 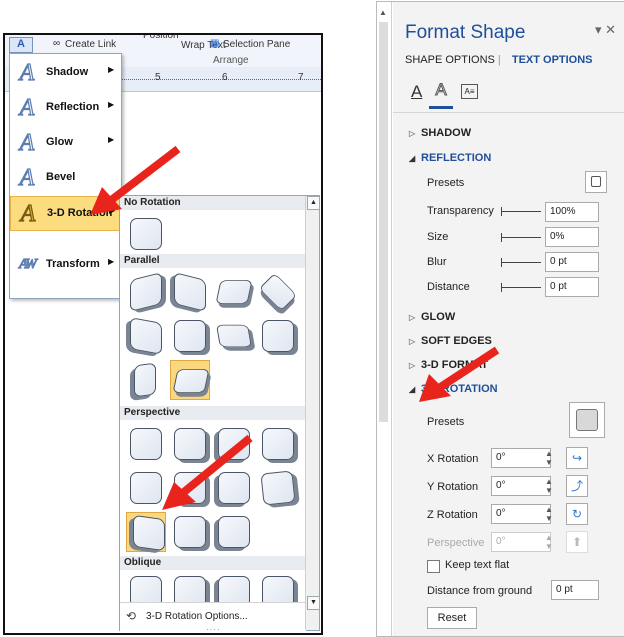 I want to click on distance-slider, so click(x=521, y=287).